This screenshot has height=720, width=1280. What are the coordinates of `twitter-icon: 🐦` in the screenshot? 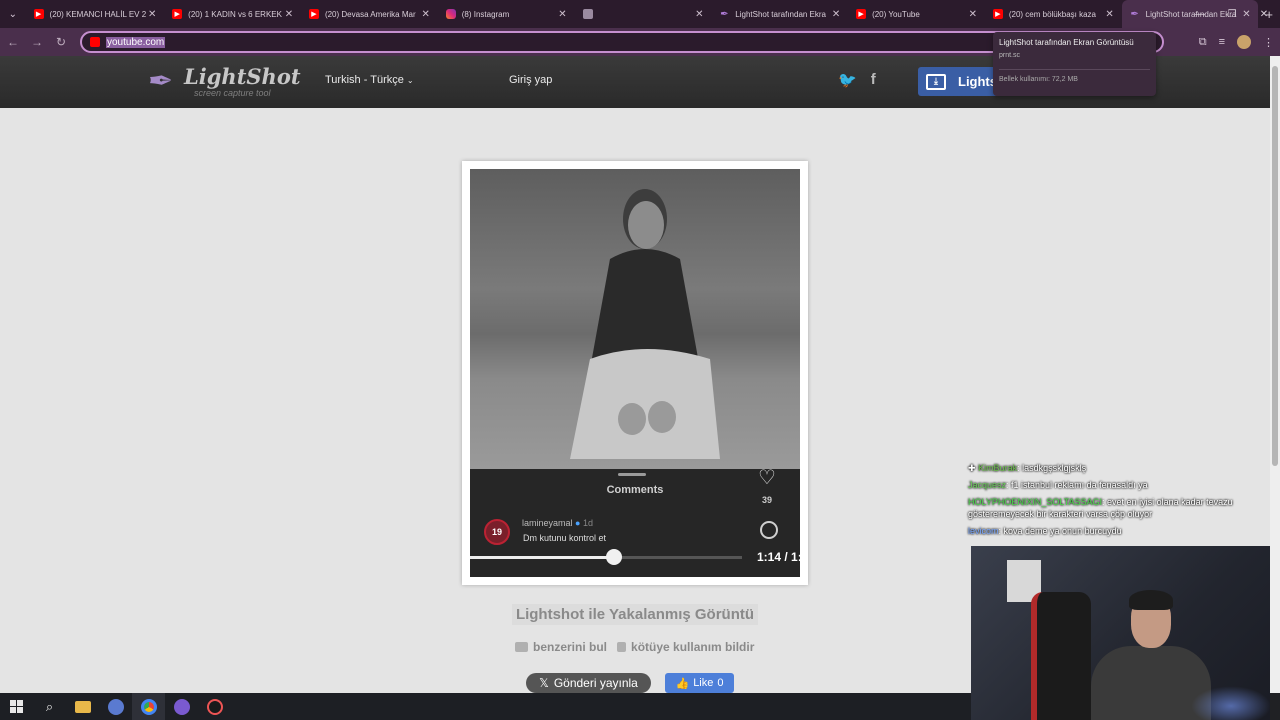 It's located at (847, 80).